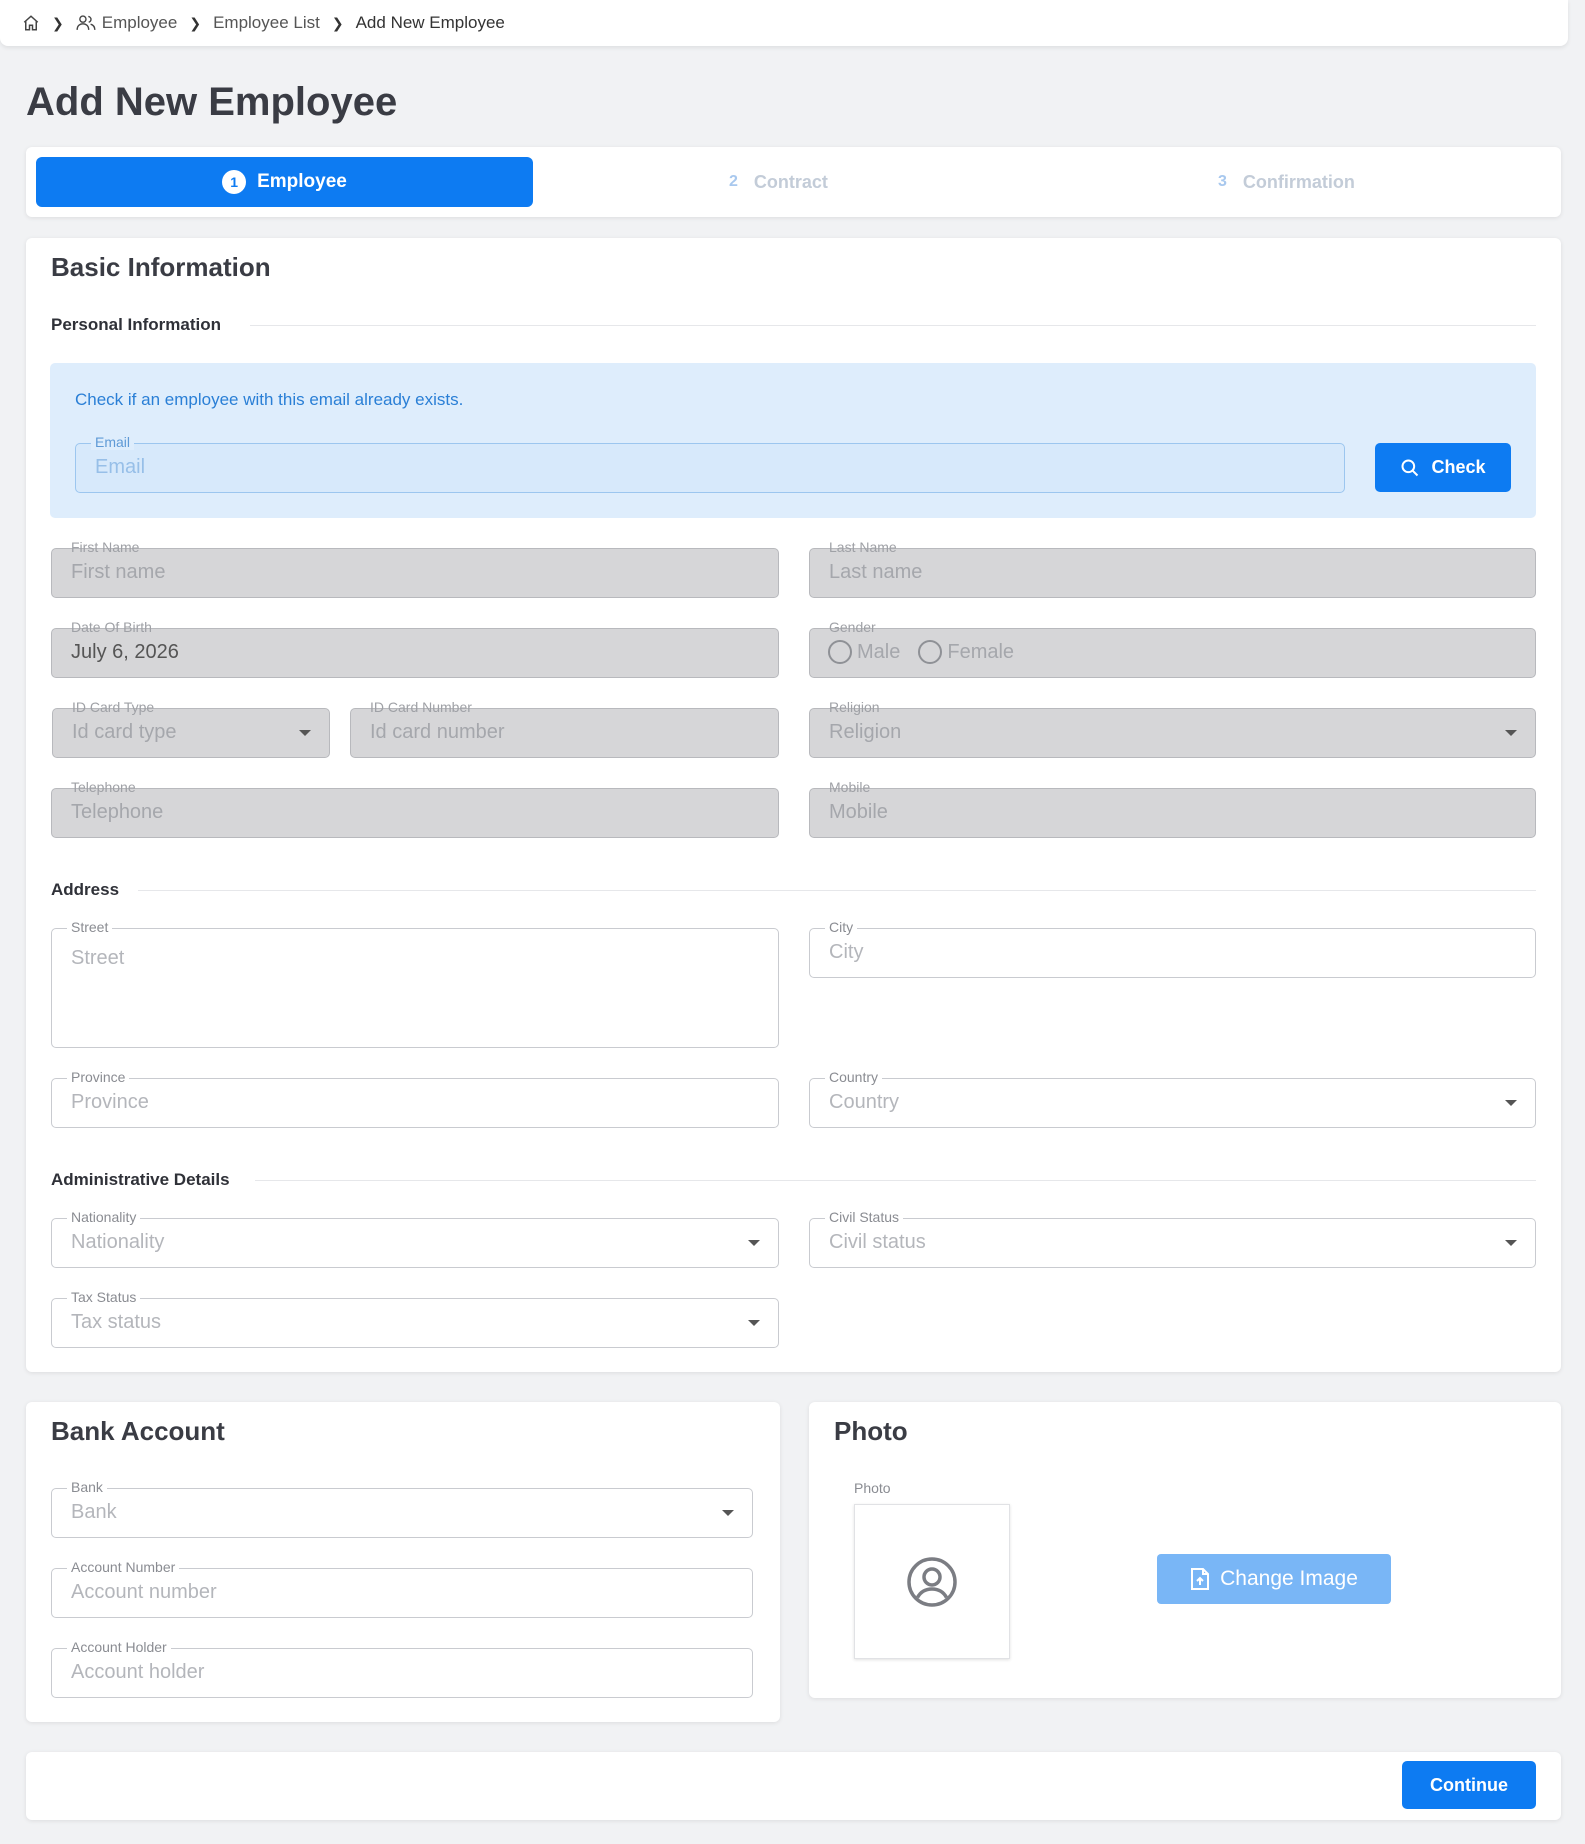  I want to click on breadcrumb-label: Employee, so click(139, 22).